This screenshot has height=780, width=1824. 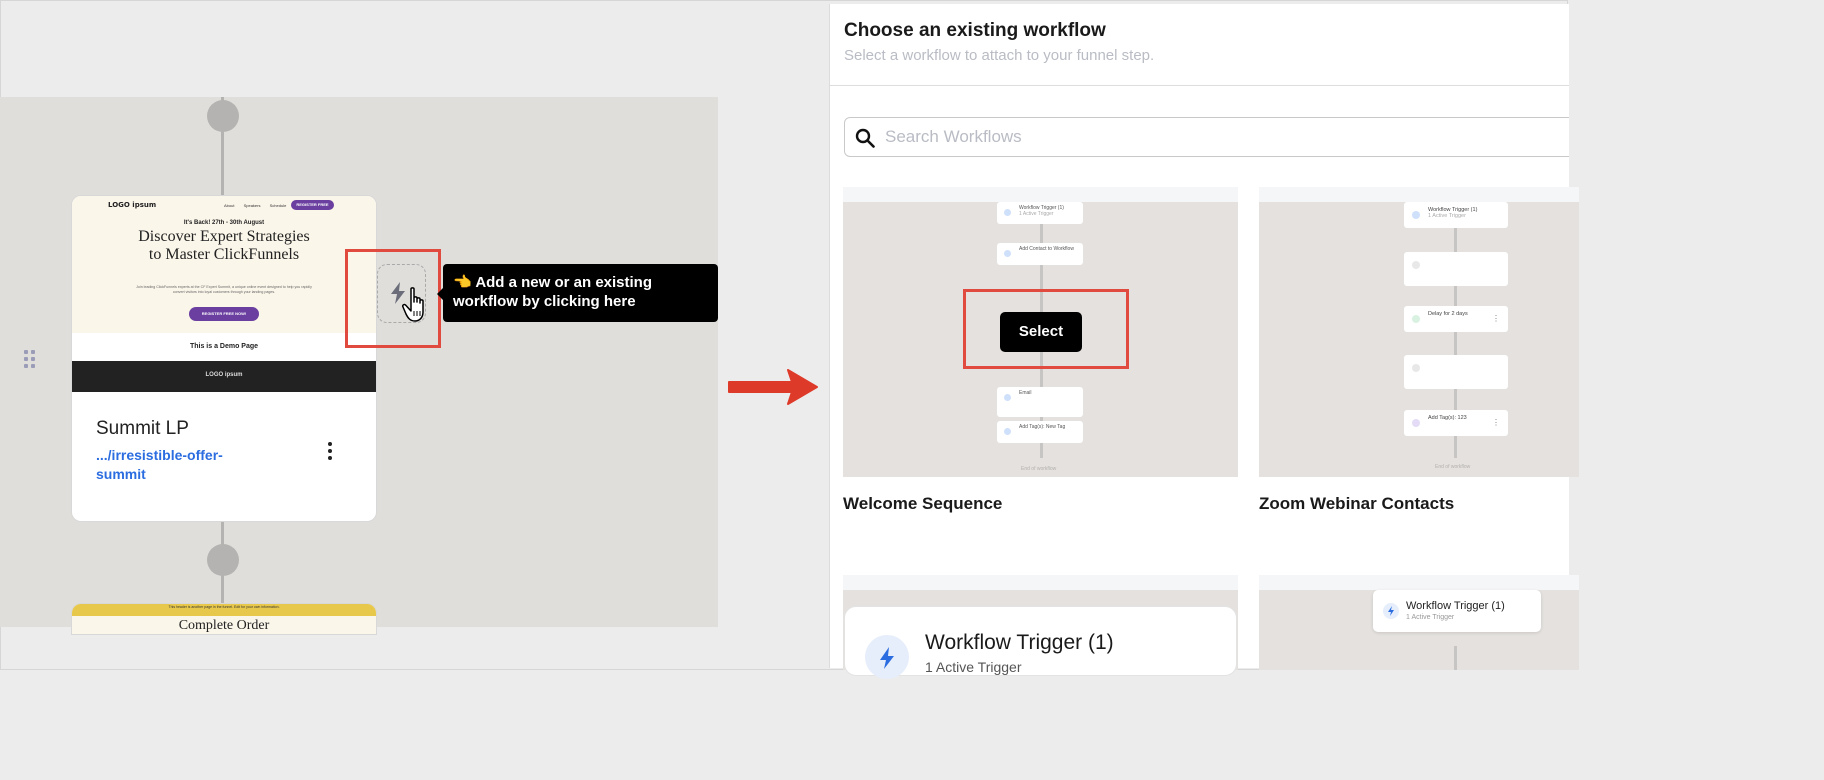 I want to click on preview-logo: LOGO ipsum, so click(x=132, y=205).